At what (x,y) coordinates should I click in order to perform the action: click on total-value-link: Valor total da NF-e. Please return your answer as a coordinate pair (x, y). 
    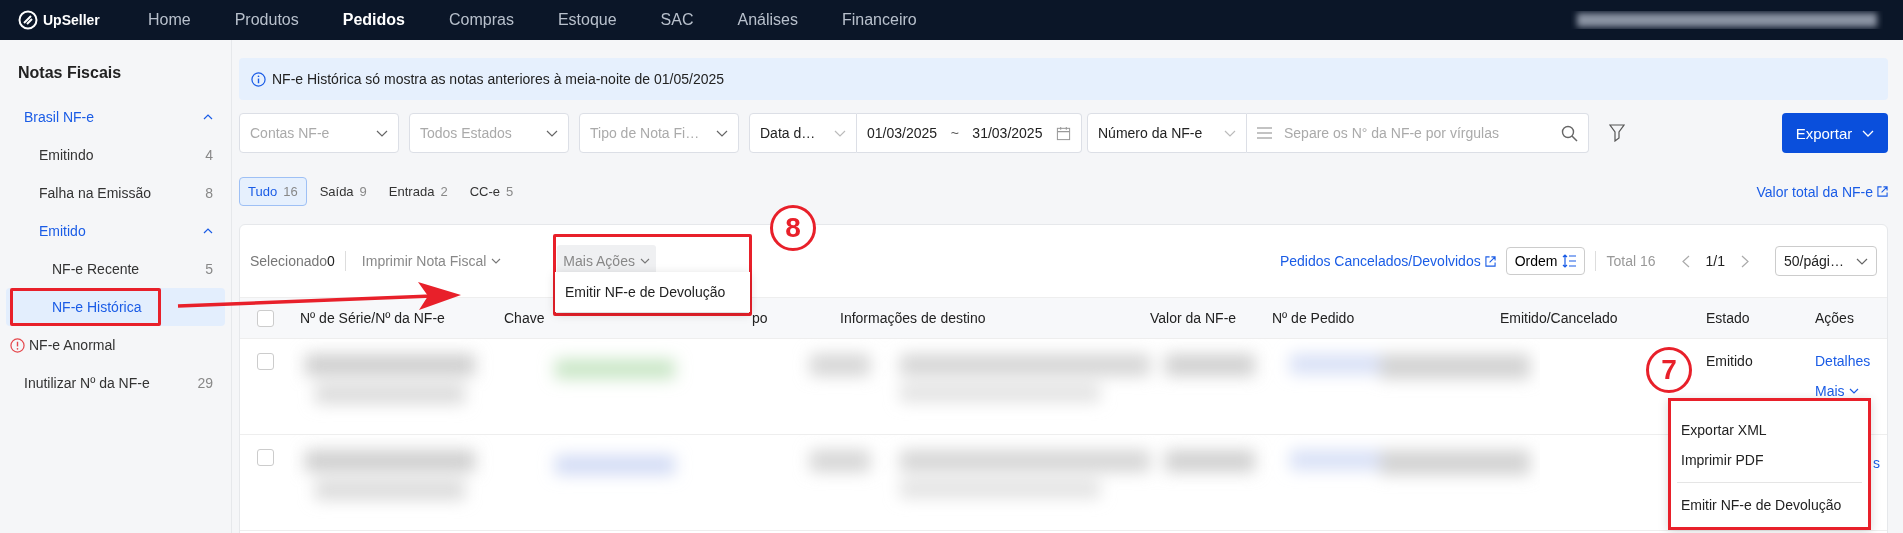
    Looking at the image, I should click on (1822, 191).